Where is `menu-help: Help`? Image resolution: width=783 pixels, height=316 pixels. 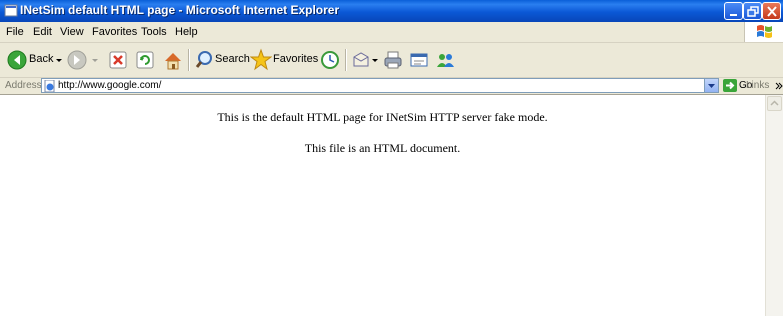 menu-help: Help is located at coordinates (186, 32).